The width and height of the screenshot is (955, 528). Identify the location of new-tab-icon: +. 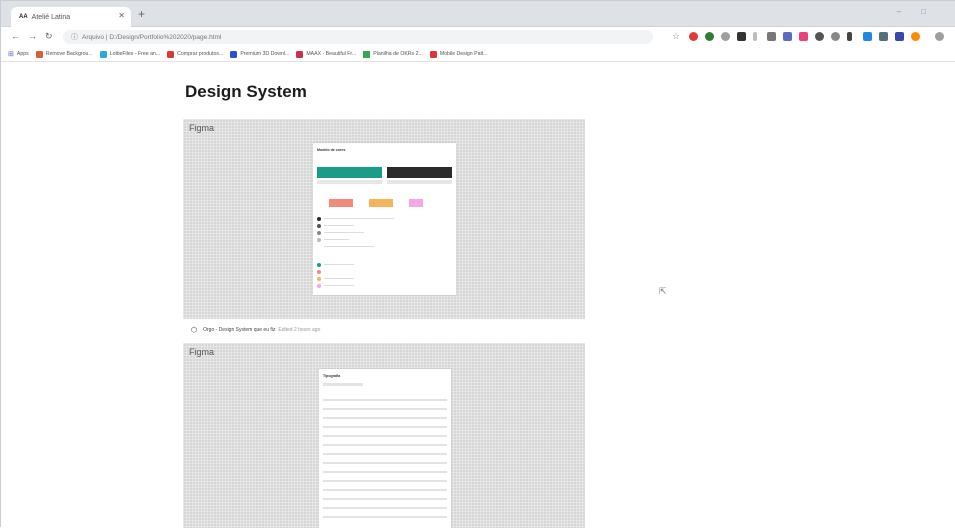
(141, 14).